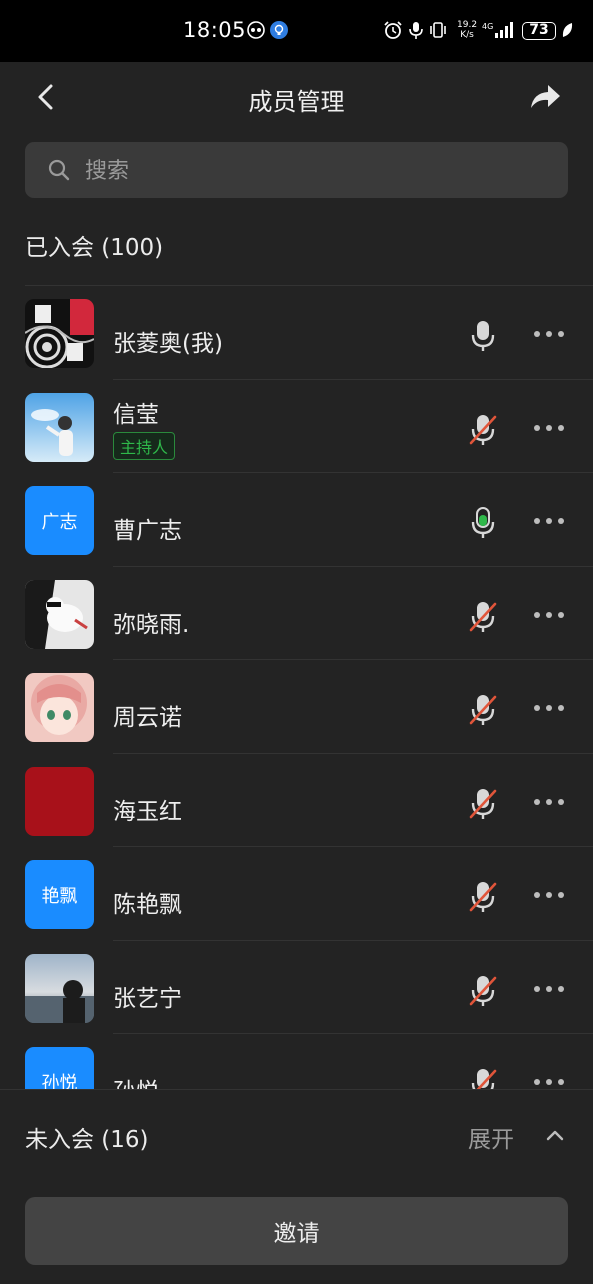 The height and width of the screenshot is (1284, 593). What do you see at coordinates (296, 1231) in the screenshot?
I see `invite-button: 邀请` at bounding box center [296, 1231].